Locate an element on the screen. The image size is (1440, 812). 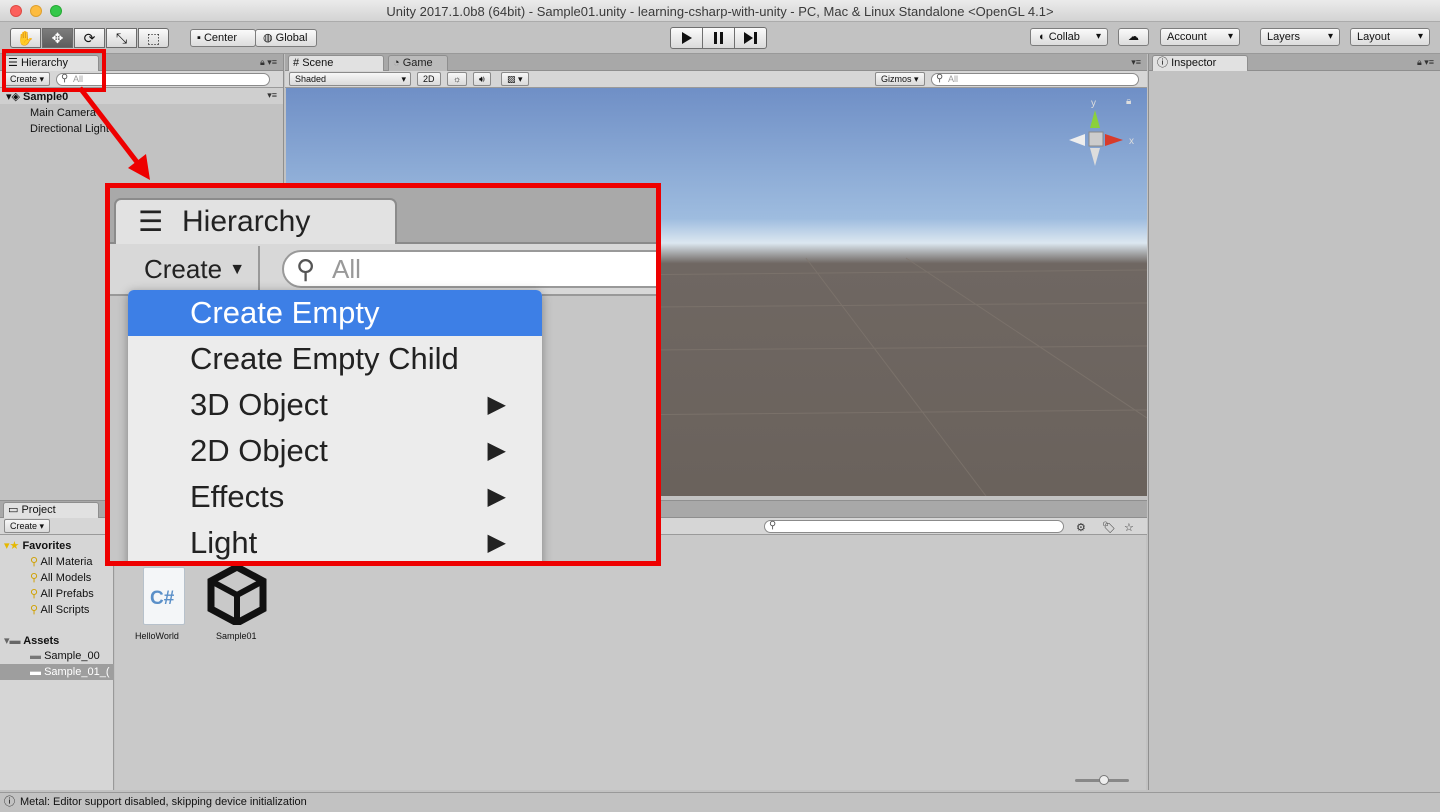
gizmos-dropdown: Gizmos ▾ is located at coordinates (900, 79).